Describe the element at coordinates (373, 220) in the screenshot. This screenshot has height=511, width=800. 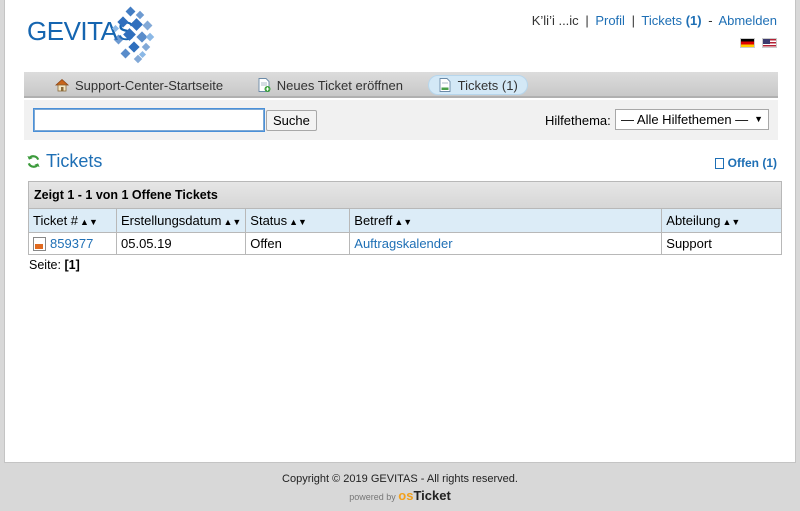
I see `column-header-label: Betreff` at that location.